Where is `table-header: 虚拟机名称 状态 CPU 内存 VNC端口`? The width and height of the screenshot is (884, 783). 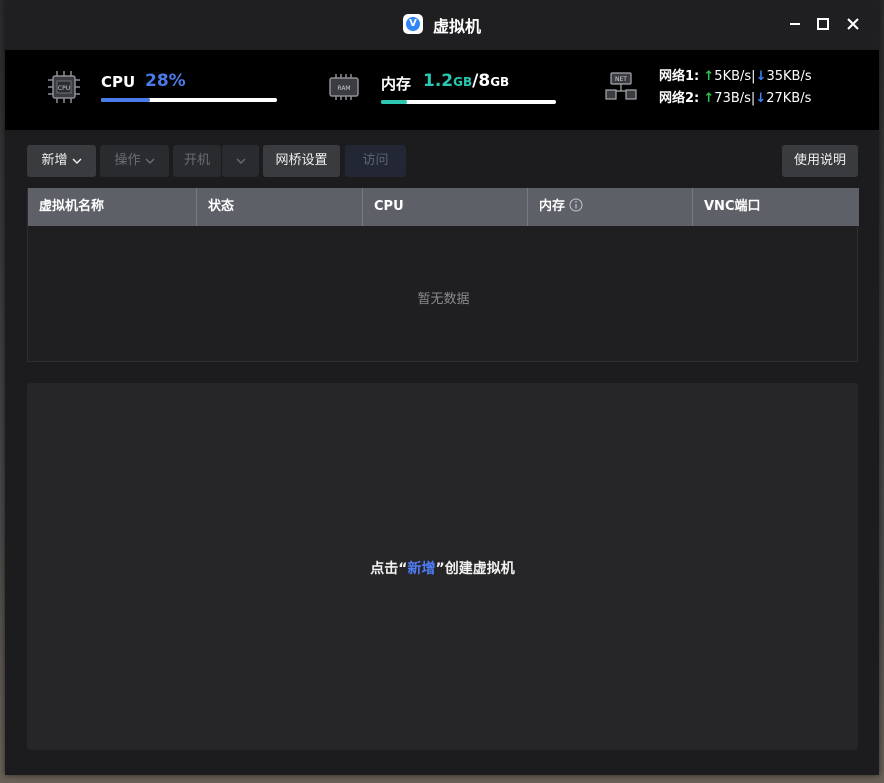 table-header: 虚拟机名称 状态 CPU 内存 VNC端口 is located at coordinates (443, 207).